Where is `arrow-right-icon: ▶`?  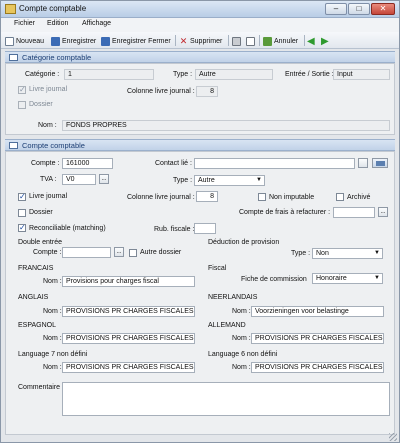 arrow-right-icon: ▶ is located at coordinates (325, 41).